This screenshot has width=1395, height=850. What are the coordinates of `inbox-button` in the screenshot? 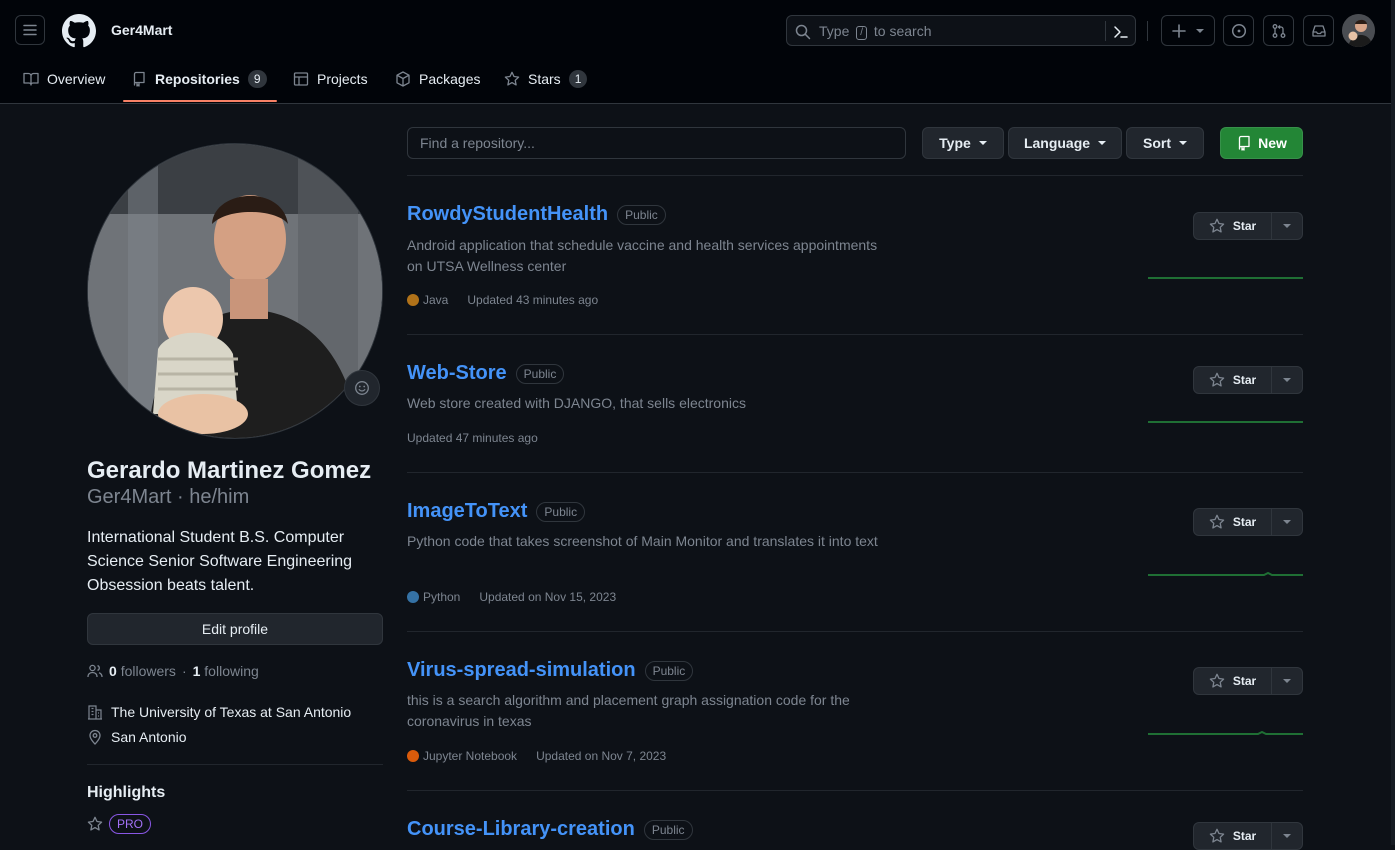 It's located at (1318, 30).